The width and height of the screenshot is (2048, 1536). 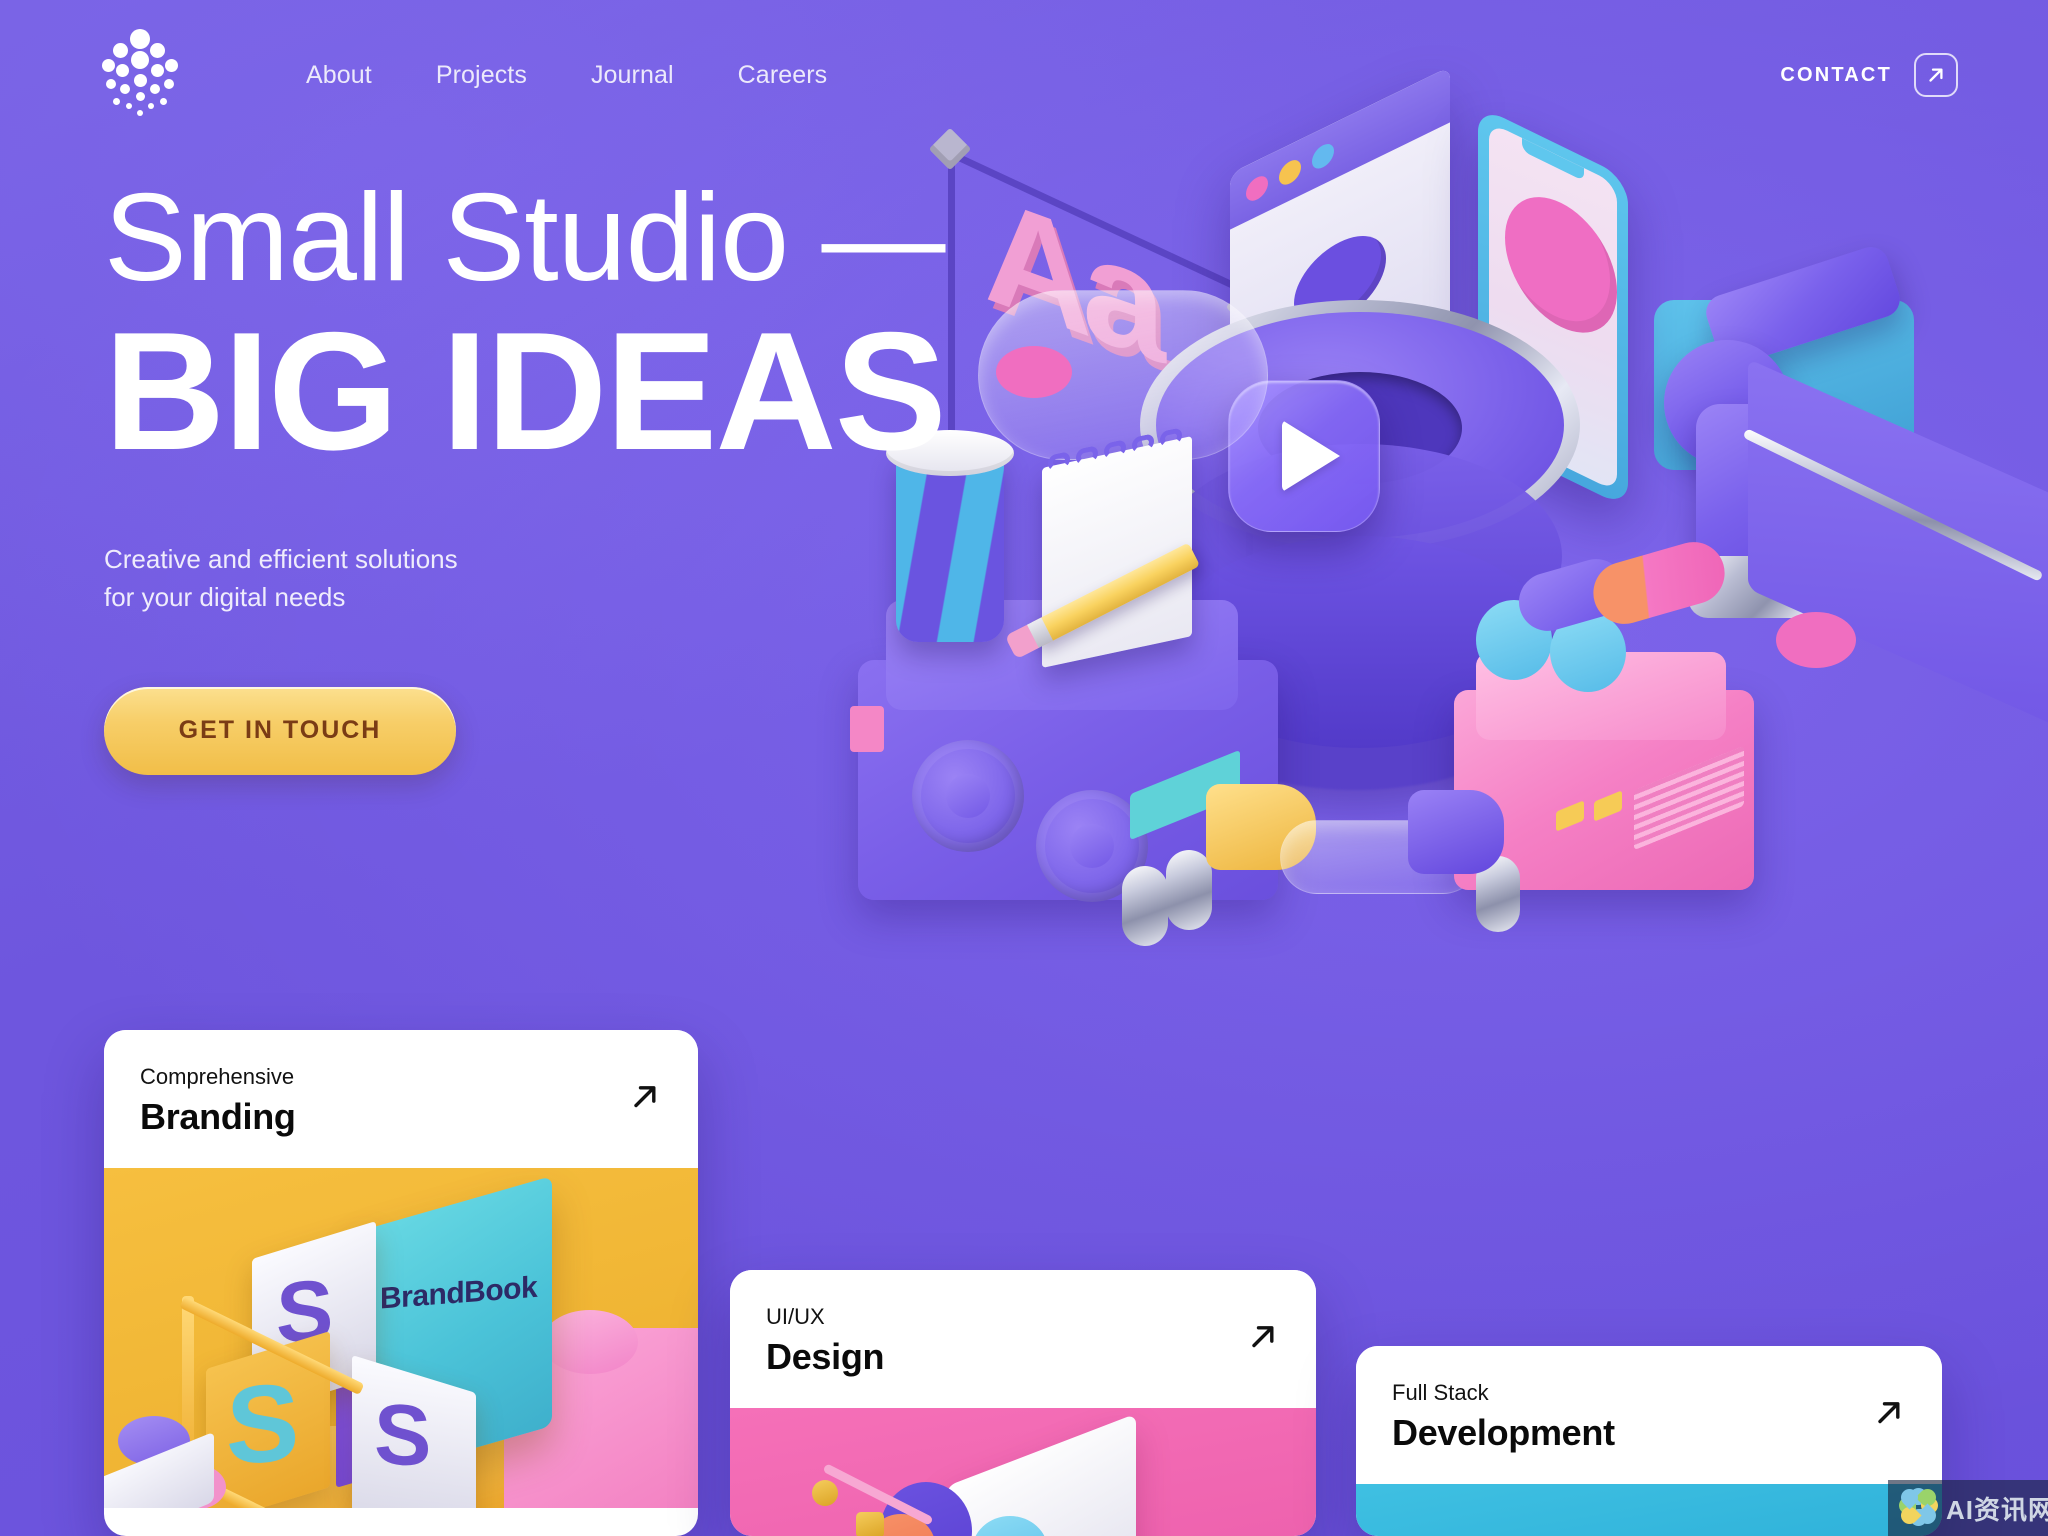 What do you see at coordinates (481, 75) in the screenshot?
I see `nav-item-projects: Projects` at bounding box center [481, 75].